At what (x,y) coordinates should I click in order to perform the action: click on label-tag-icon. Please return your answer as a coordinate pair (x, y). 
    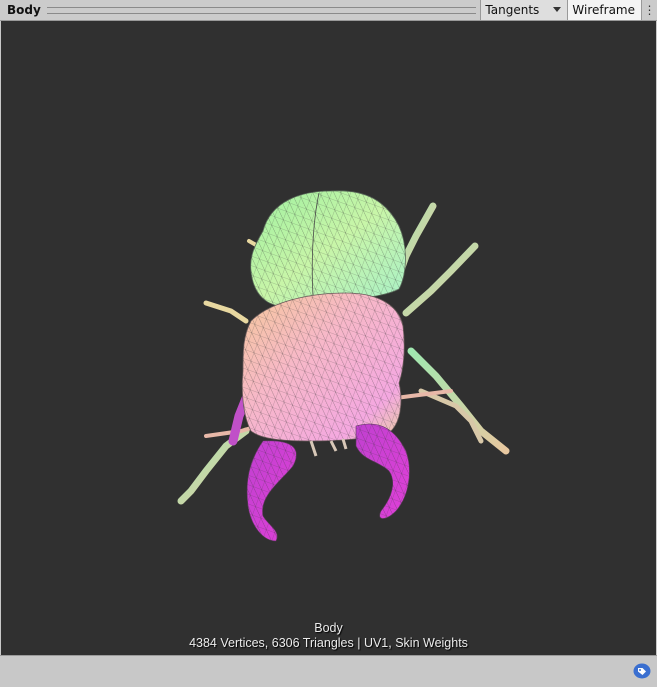
    Looking at the image, I should click on (642, 671).